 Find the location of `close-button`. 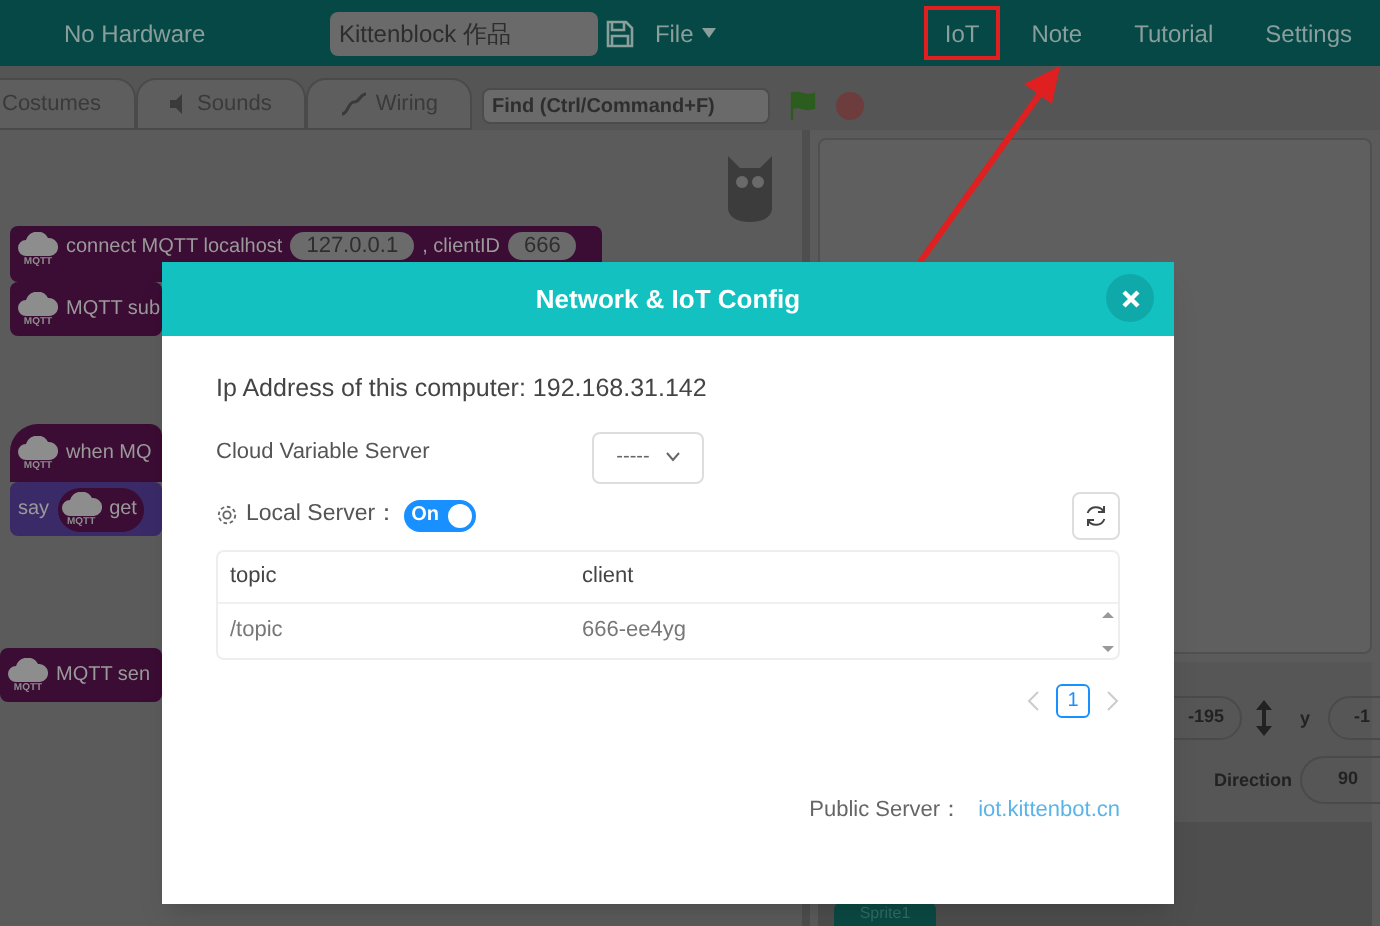

close-button is located at coordinates (1130, 298).